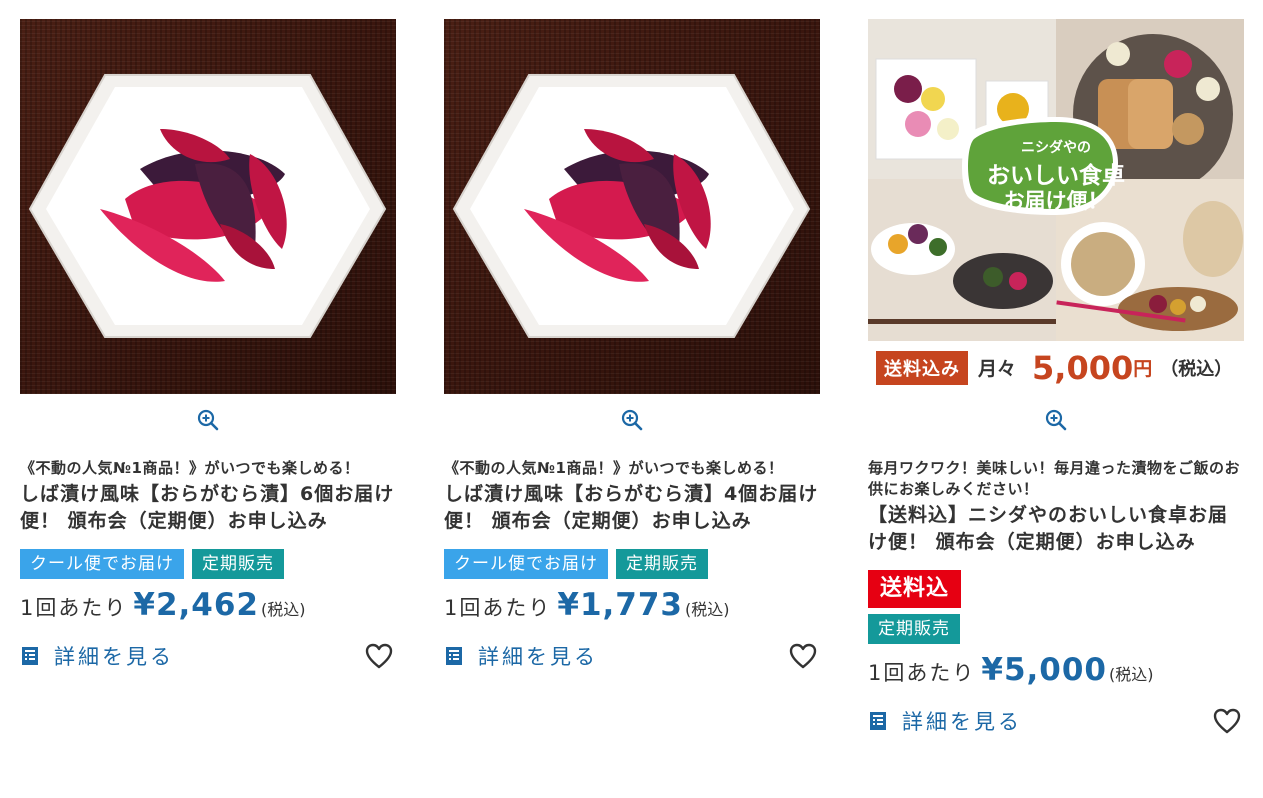 This screenshot has width=1263, height=798. What do you see at coordinates (1056, 148) in the screenshot?
I see `image-badge-line1: ニシダやの` at bounding box center [1056, 148].